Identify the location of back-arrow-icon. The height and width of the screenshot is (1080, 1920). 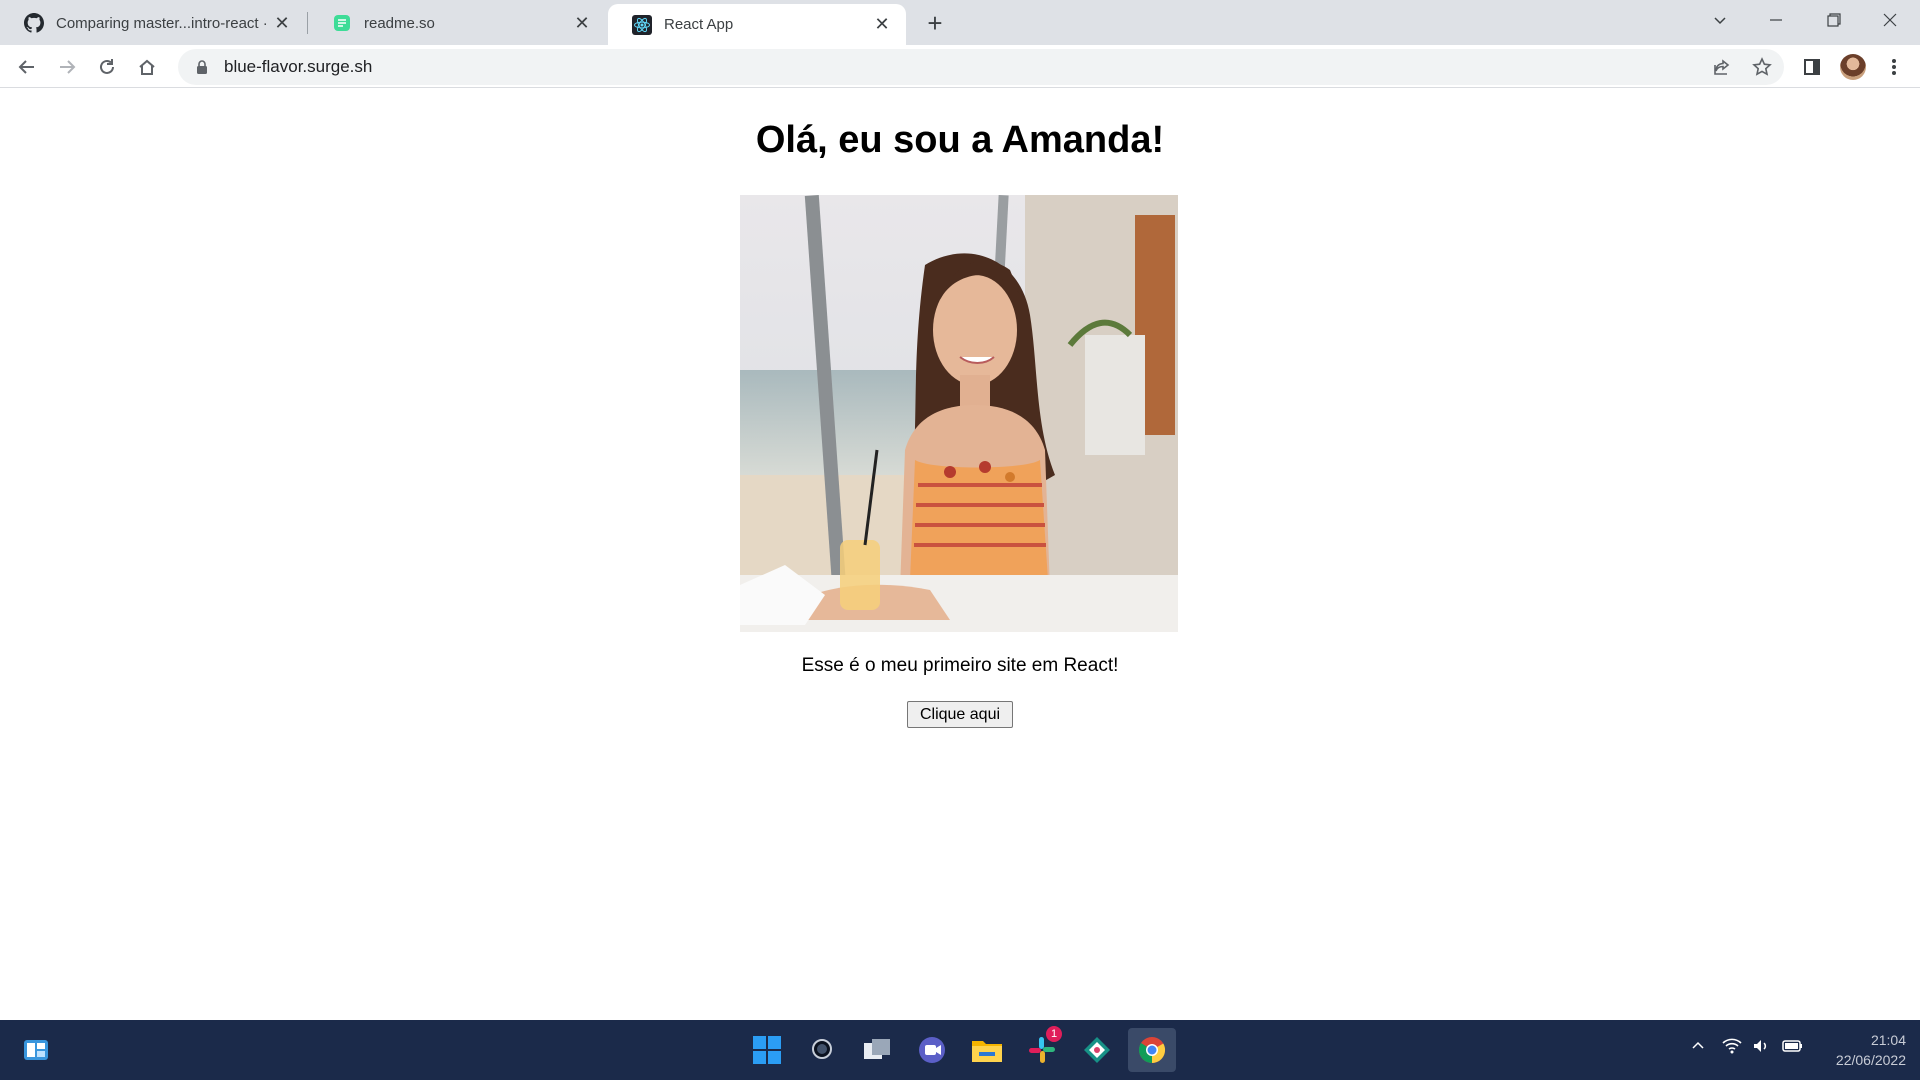
(27, 67).